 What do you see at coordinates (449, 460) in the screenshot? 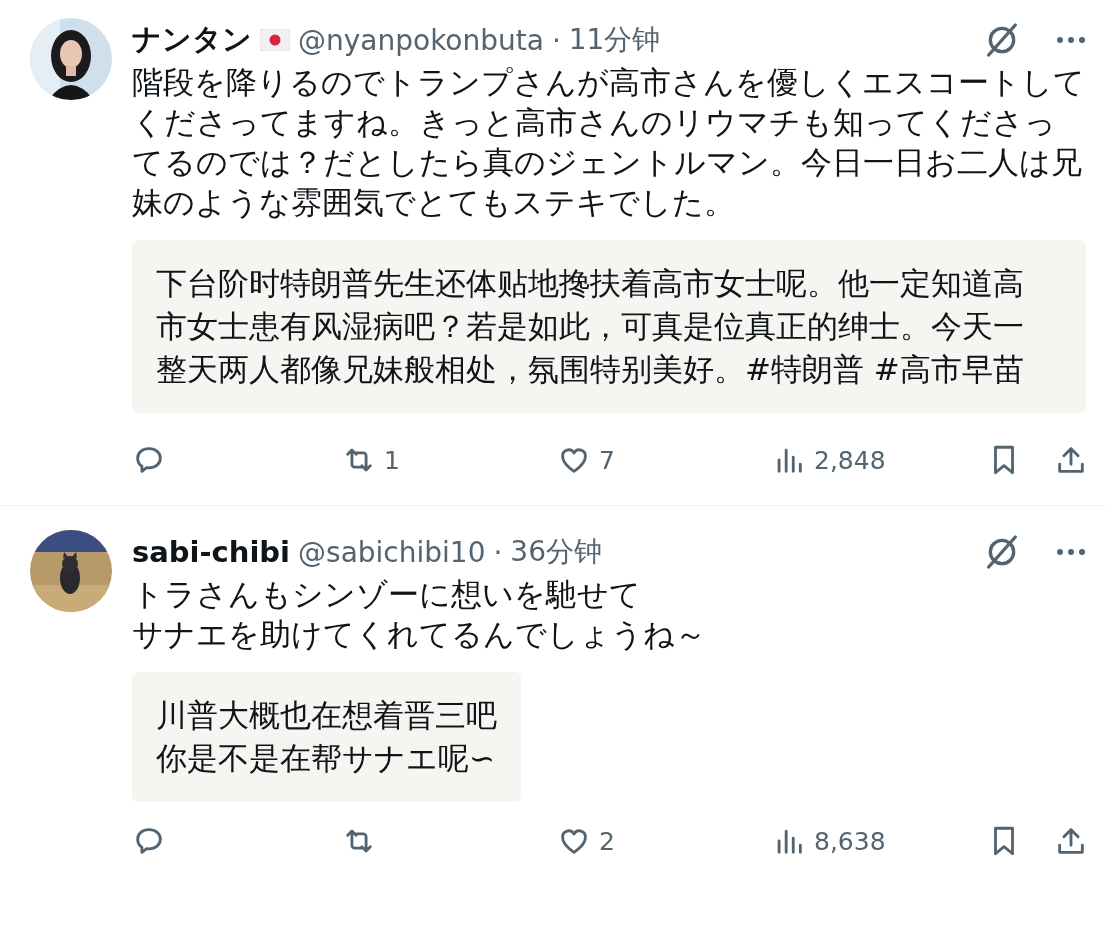
I see `repost-button: 1` at bounding box center [449, 460].